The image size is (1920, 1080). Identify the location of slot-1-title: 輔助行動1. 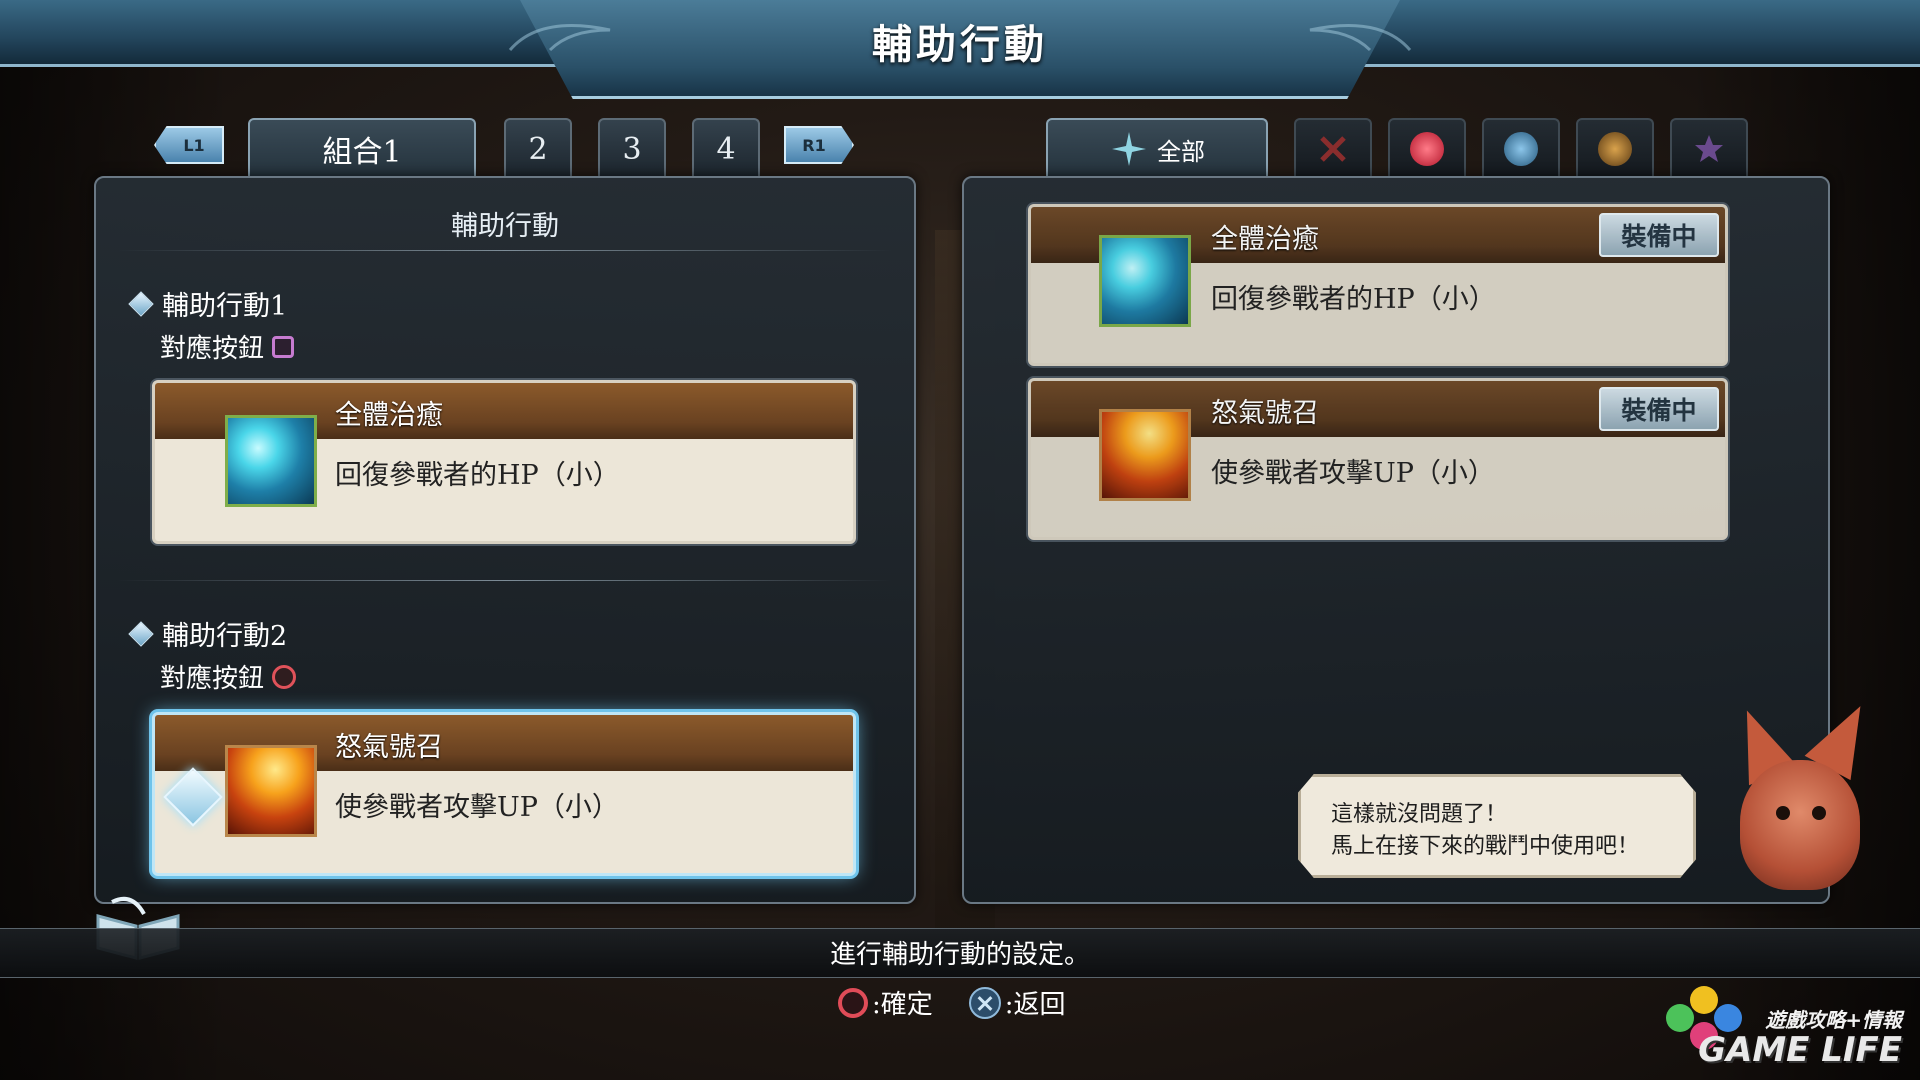
(208, 303).